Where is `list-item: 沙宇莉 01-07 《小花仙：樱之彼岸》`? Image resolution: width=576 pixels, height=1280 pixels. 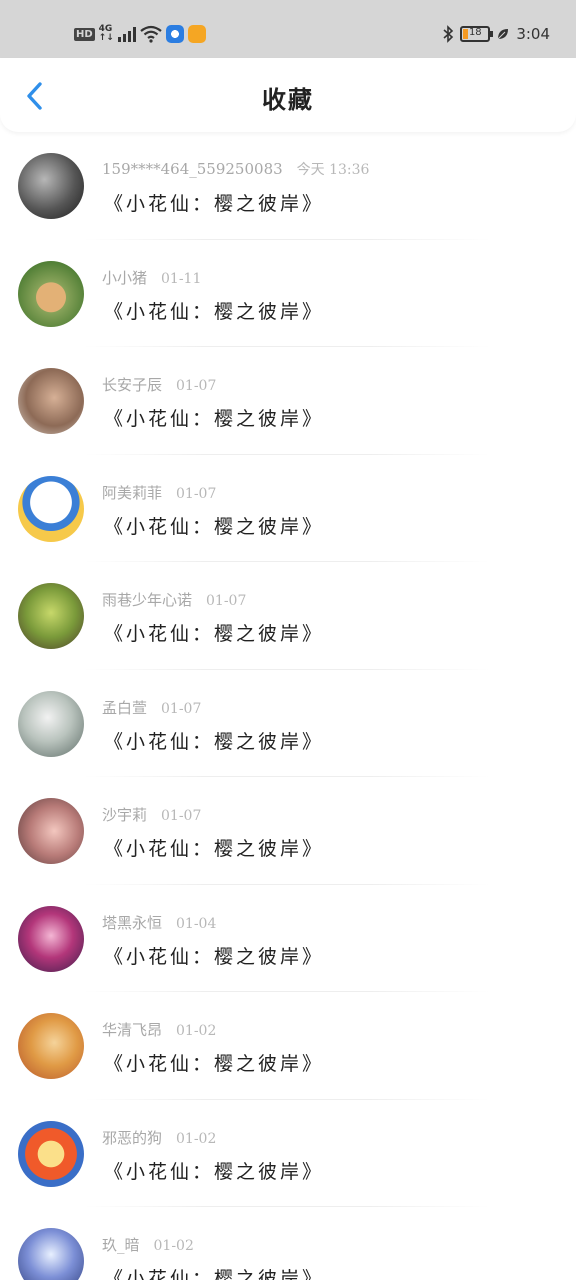 list-item: 沙宇莉 01-07 《小花仙：樱之彼岸》 is located at coordinates (288, 831).